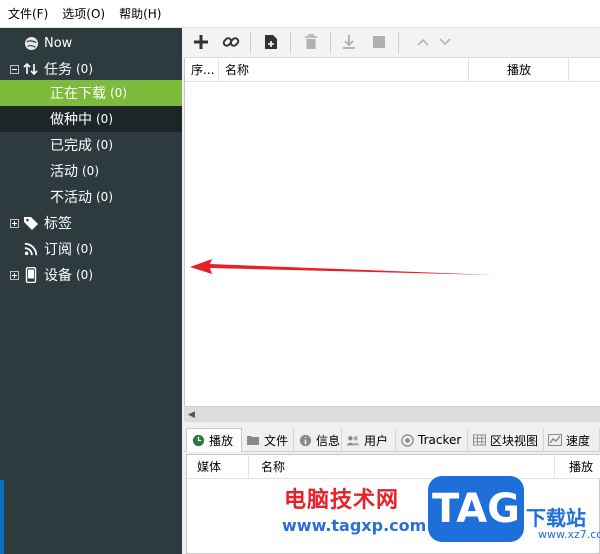  I want to click on add-url-button, so click(231, 43).